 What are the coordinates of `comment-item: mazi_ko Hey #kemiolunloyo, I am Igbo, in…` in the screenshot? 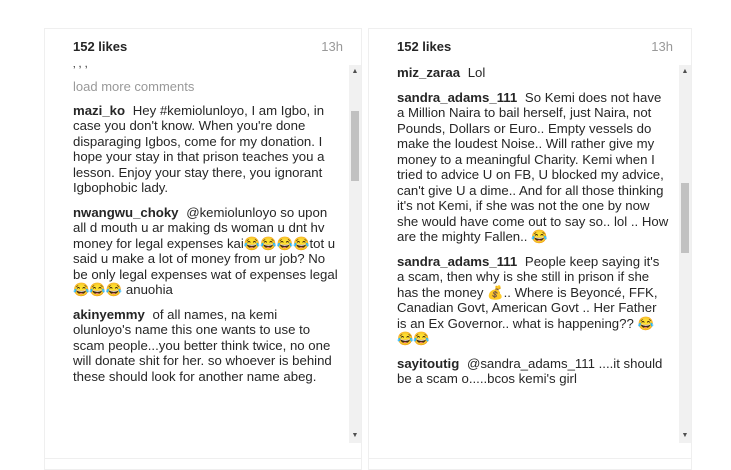 It's located at (206, 149).